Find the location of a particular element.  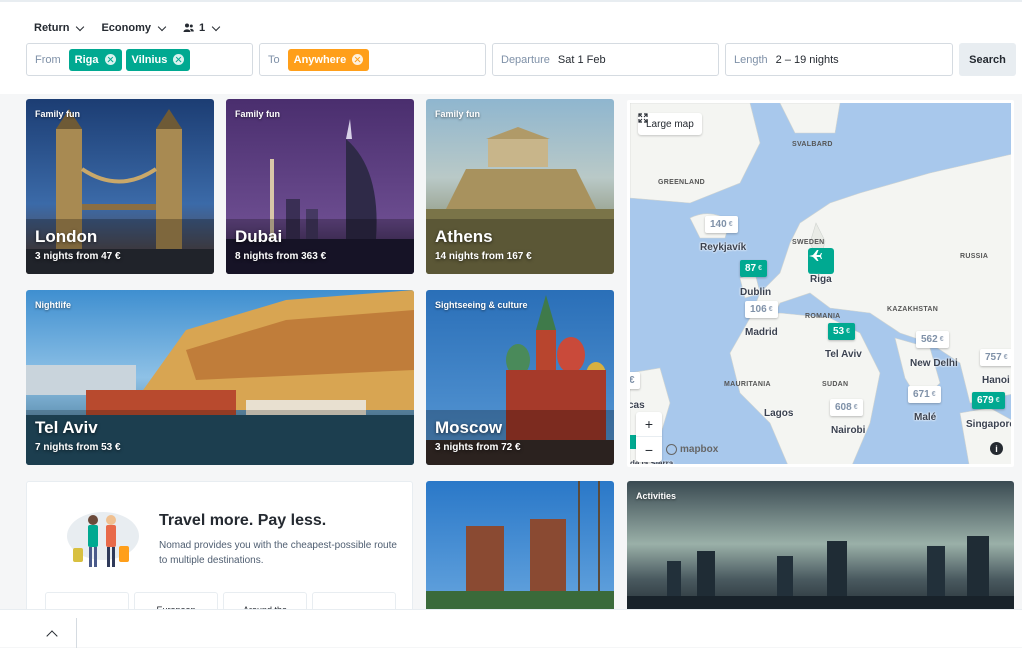

destination-card-athens: Family fun Athens 14 nights from 167 € is located at coordinates (520, 186).